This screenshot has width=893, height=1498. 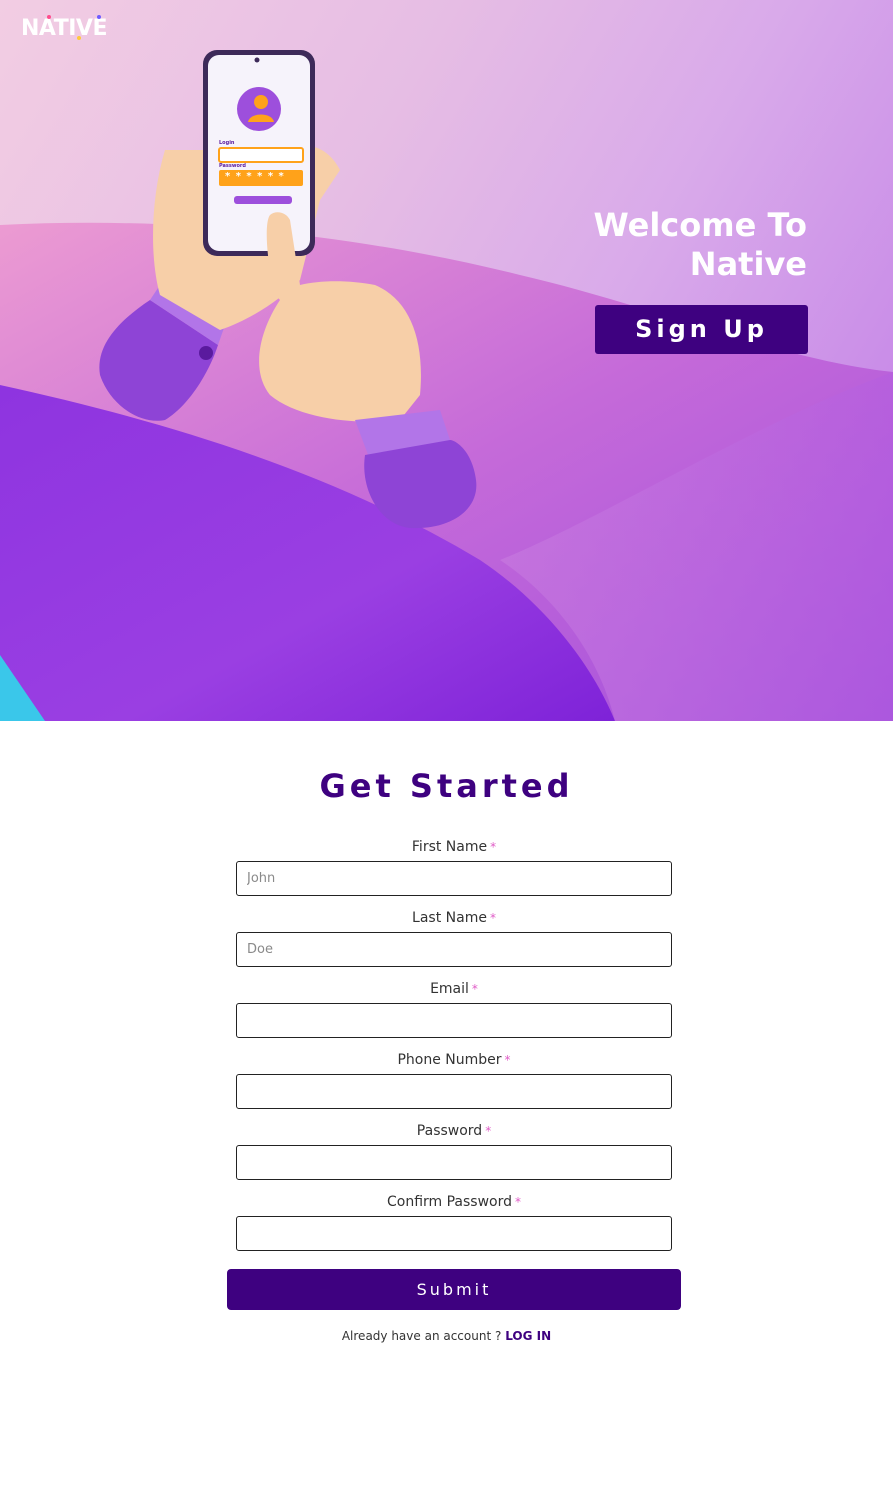 I want to click on last-name-label: Last Name *, so click(x=454, y=918).